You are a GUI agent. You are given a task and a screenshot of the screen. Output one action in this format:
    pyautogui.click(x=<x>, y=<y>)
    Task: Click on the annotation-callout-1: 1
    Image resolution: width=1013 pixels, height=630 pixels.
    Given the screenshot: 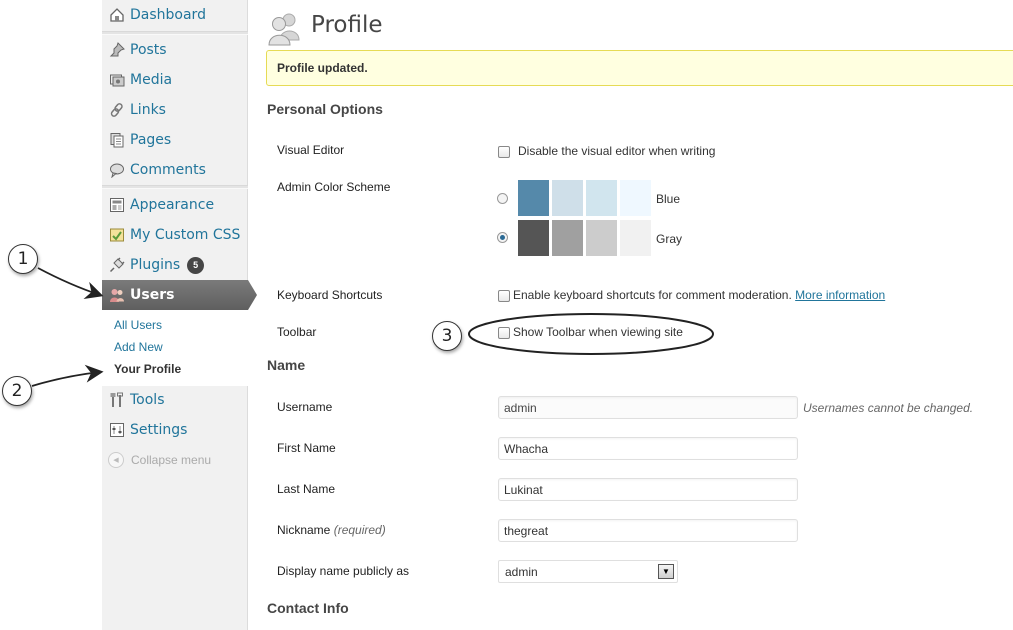 What is the action you would take?
    pyautogui.click(x=23, y=259)
    